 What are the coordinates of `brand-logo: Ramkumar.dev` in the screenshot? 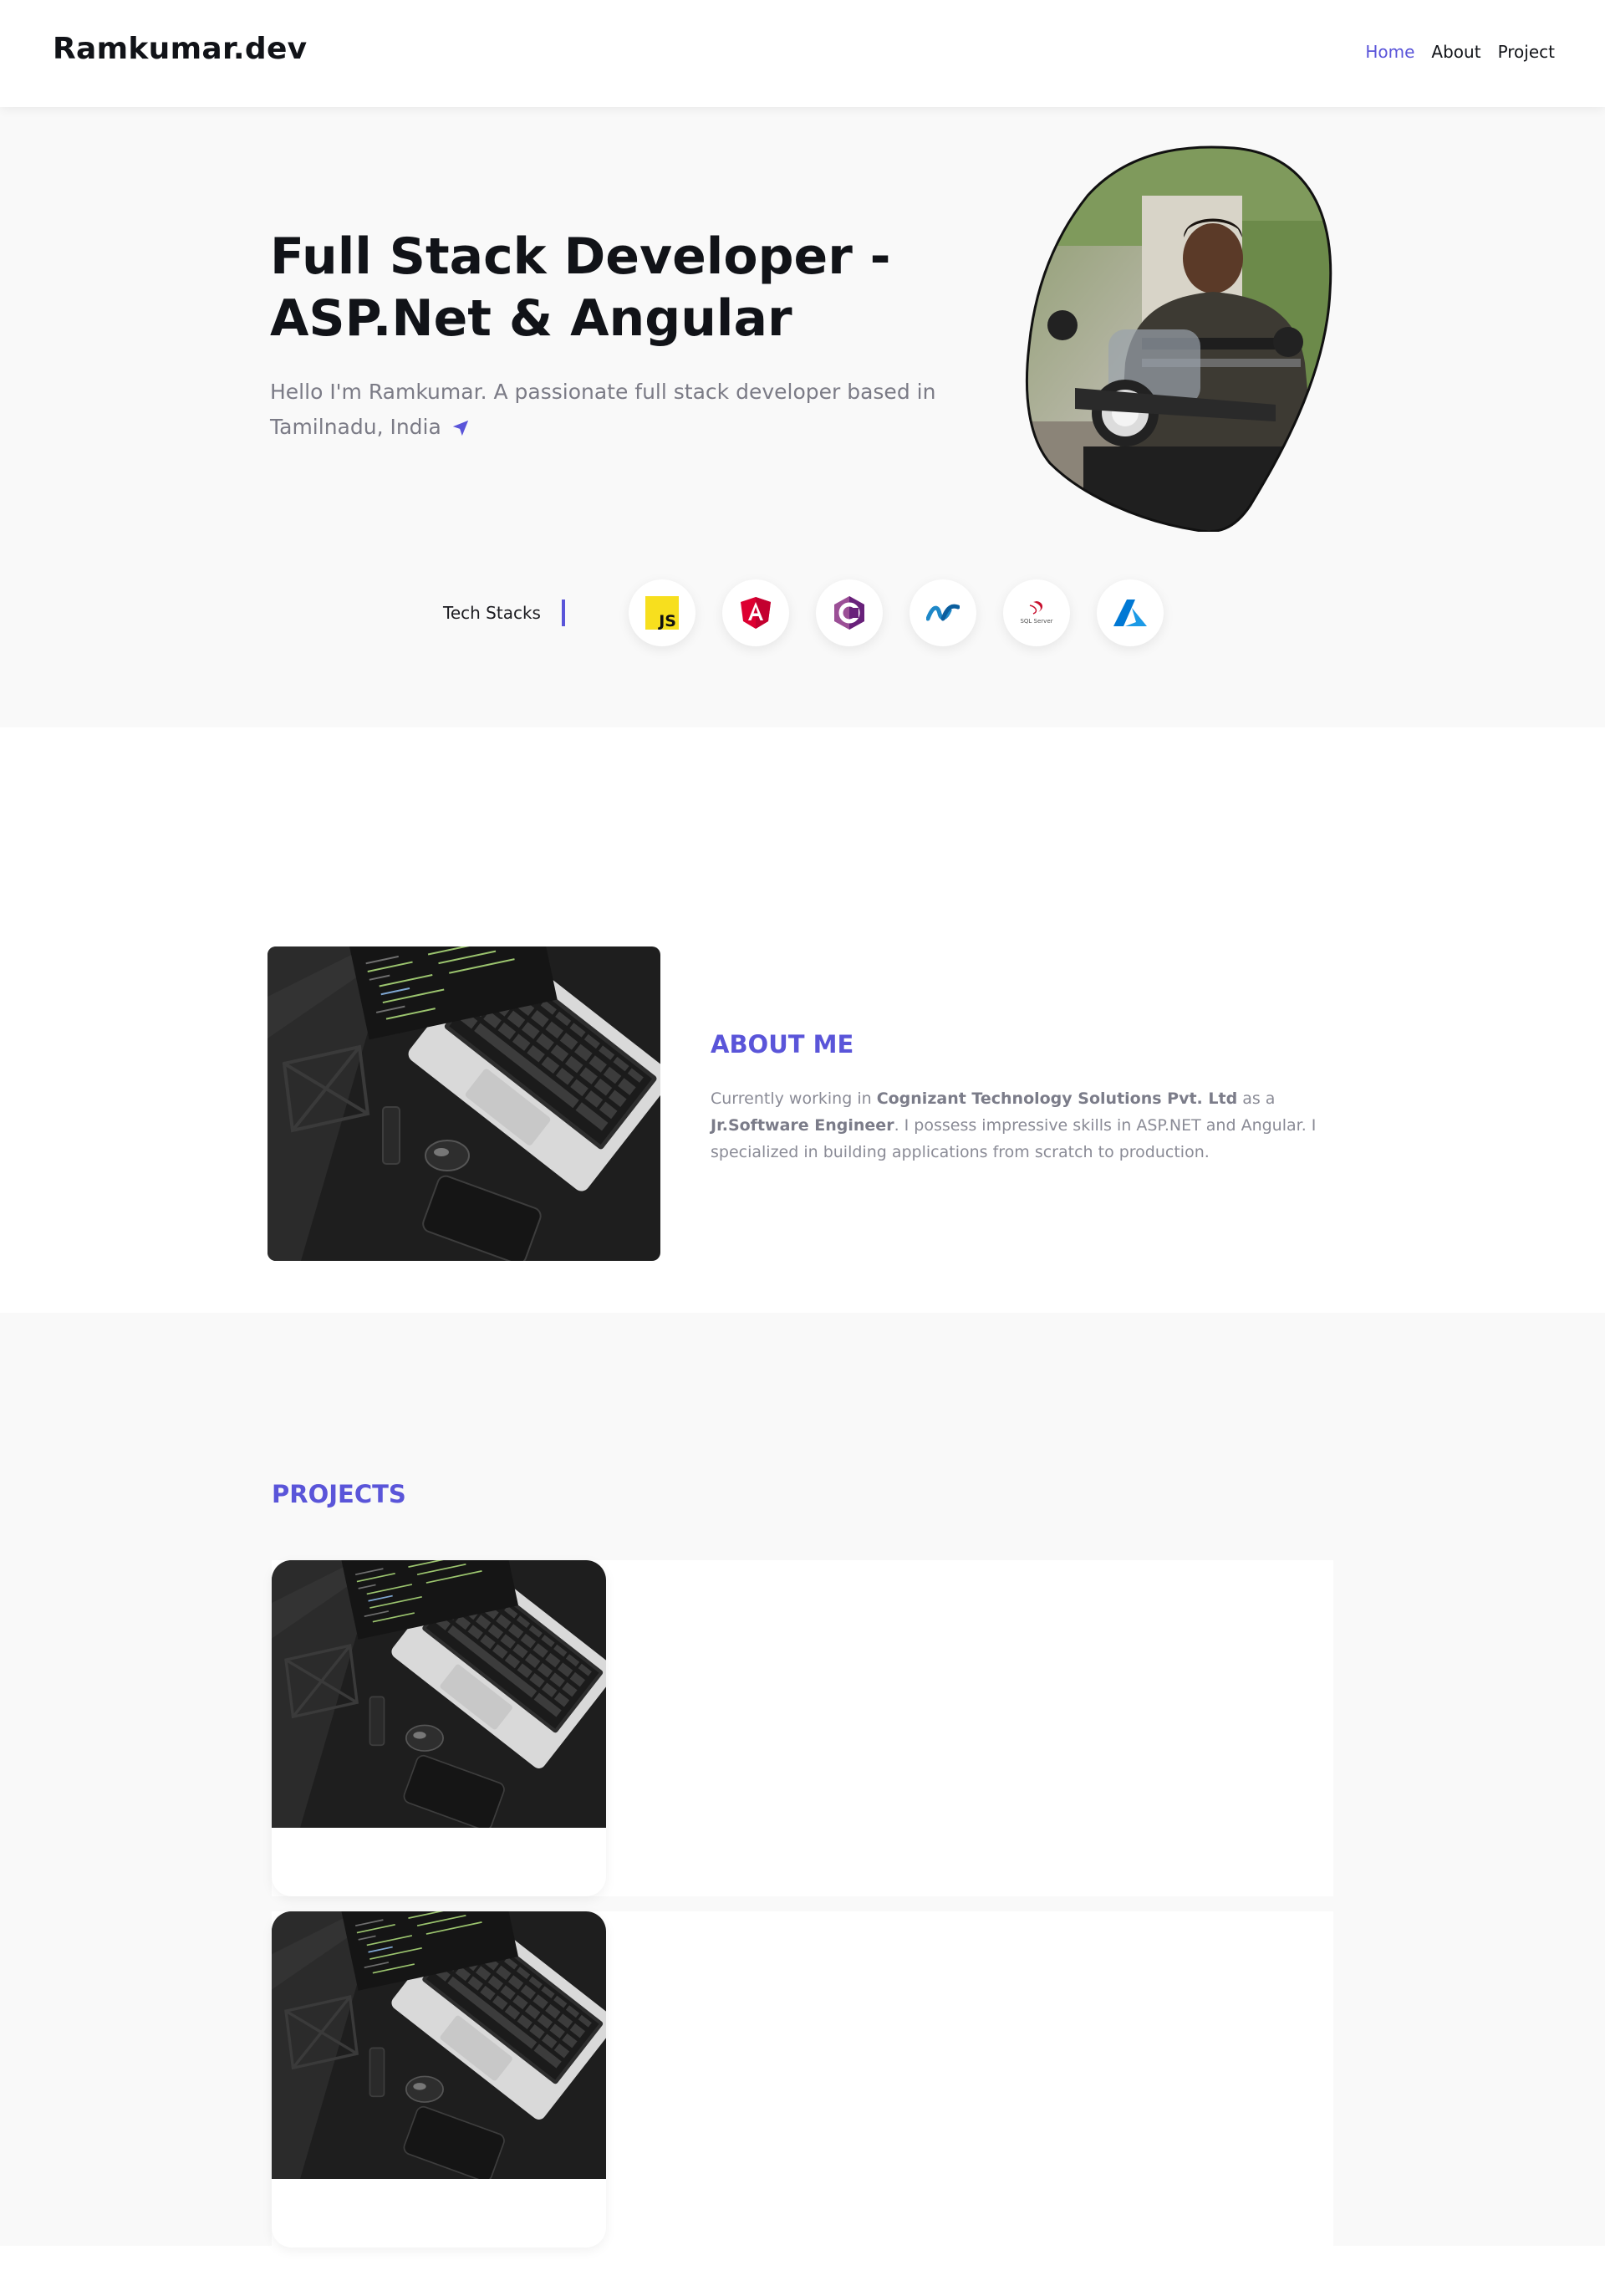 It's located at (180, 49).